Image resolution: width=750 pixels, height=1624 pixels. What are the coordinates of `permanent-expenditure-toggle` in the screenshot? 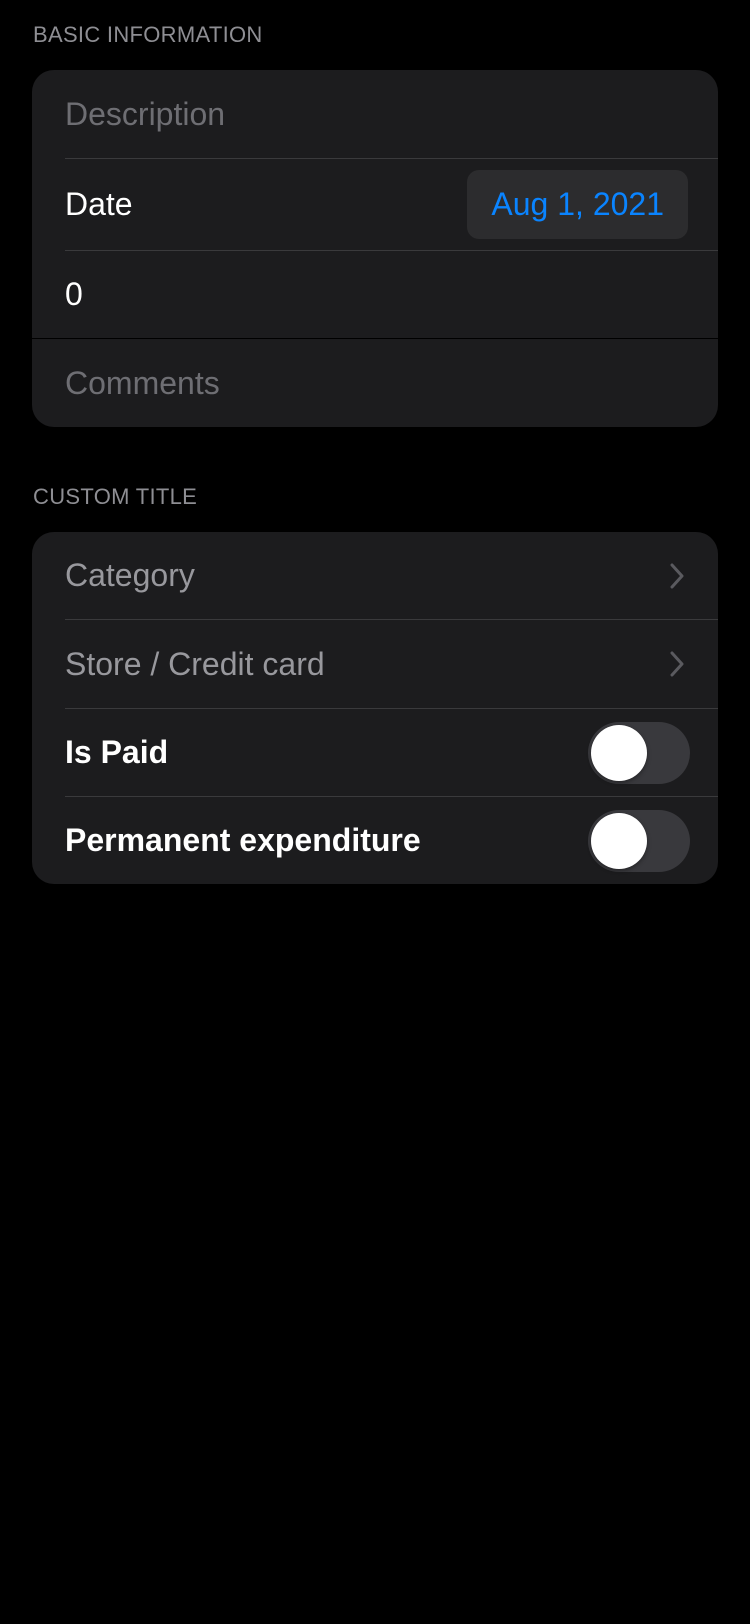 It's located at (639, 840).